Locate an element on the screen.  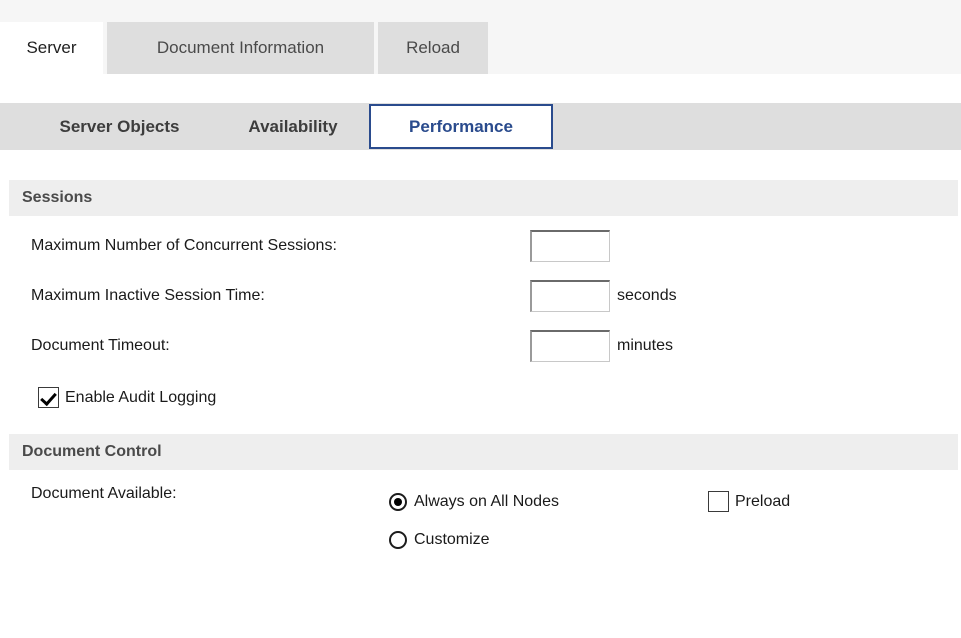
checkbox-unchecked-icon is located at coordinates (718, 501).